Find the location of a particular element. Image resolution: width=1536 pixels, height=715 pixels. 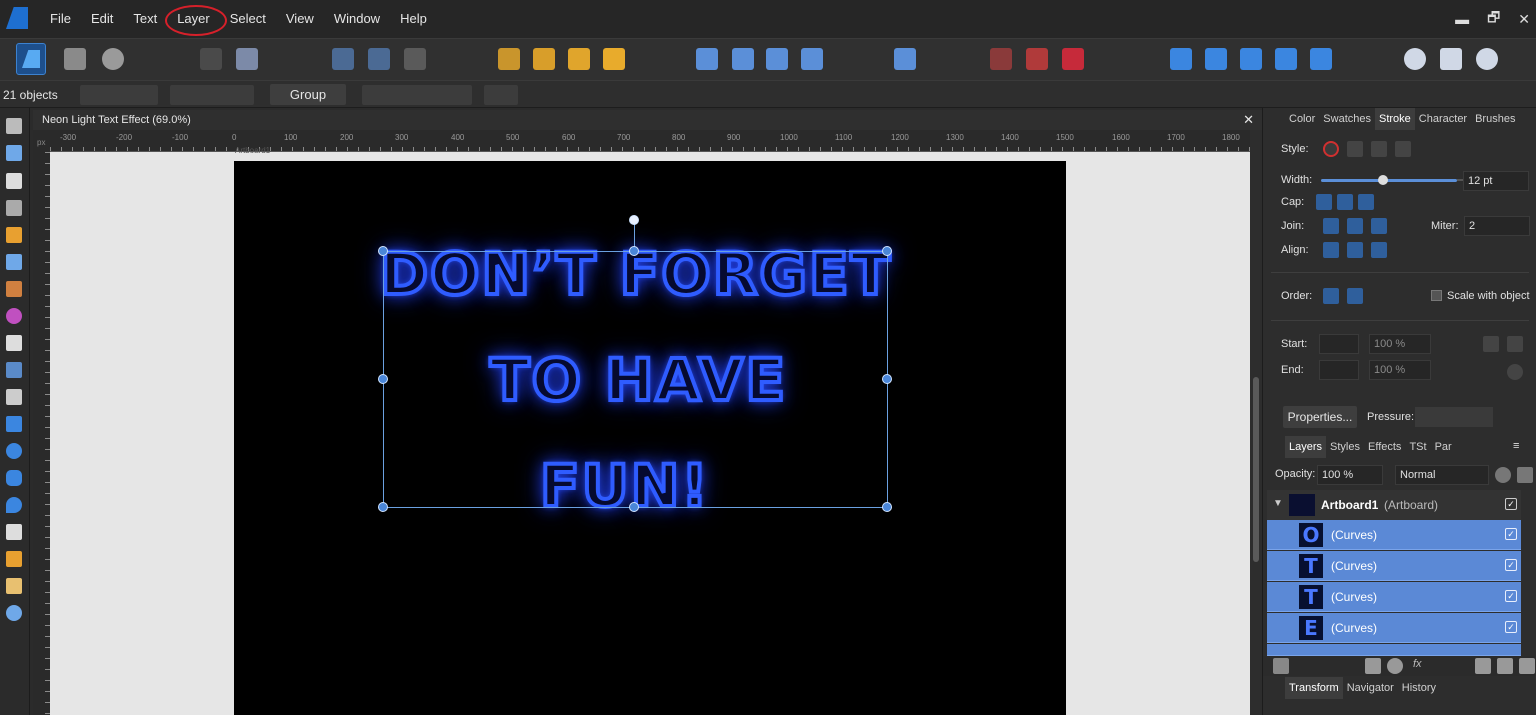

menu-select: Select is located at coordinates (248, 19).